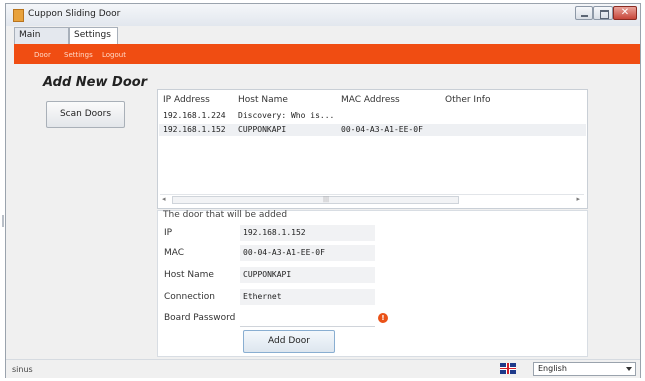 The height and width of the screenshot is (381, 645). Describe the element at coordinates (194, 115) in the screenshot. I see `cell-ip: 192.168.1.224` at that location.